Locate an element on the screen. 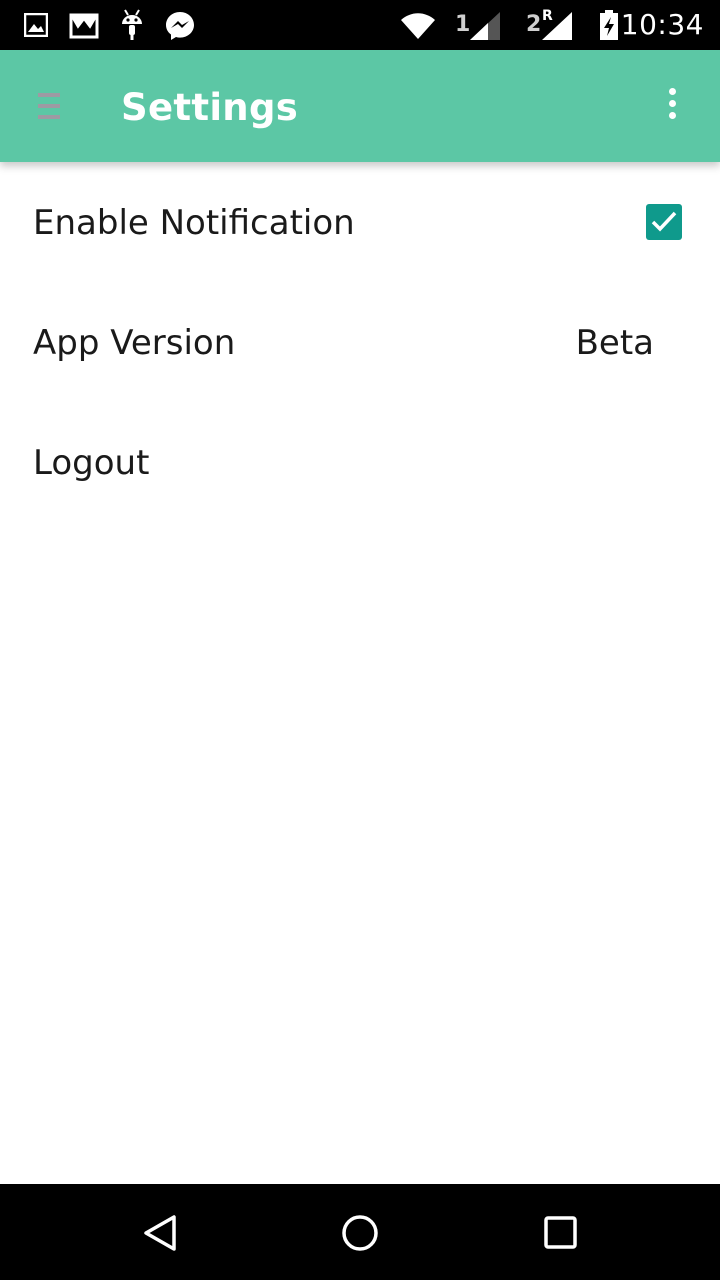 The image size is (720, 1280). setting-row-notification: Enable Notification is located at coordinates (360, 222).